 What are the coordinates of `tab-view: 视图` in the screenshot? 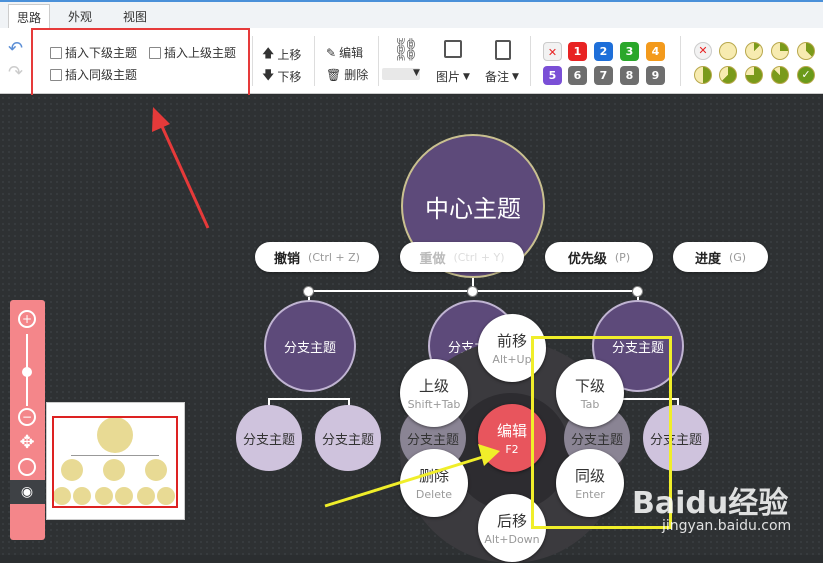 It's located at (135, 16).